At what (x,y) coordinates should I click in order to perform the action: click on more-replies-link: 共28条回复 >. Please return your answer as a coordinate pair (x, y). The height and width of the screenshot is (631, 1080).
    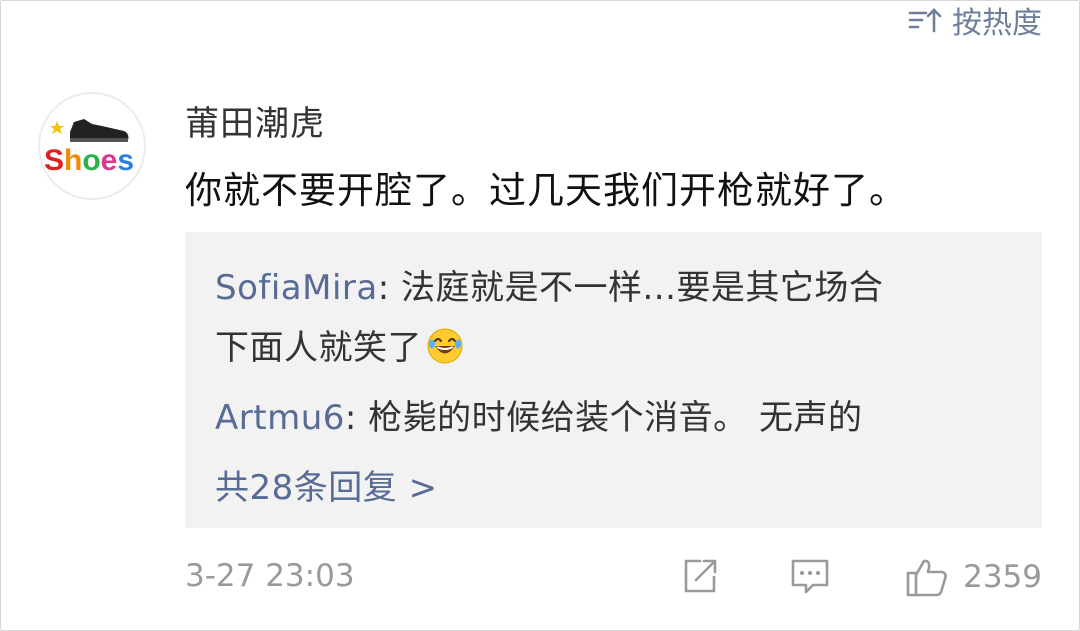
    Looking at the image, I should click on (326, 484).